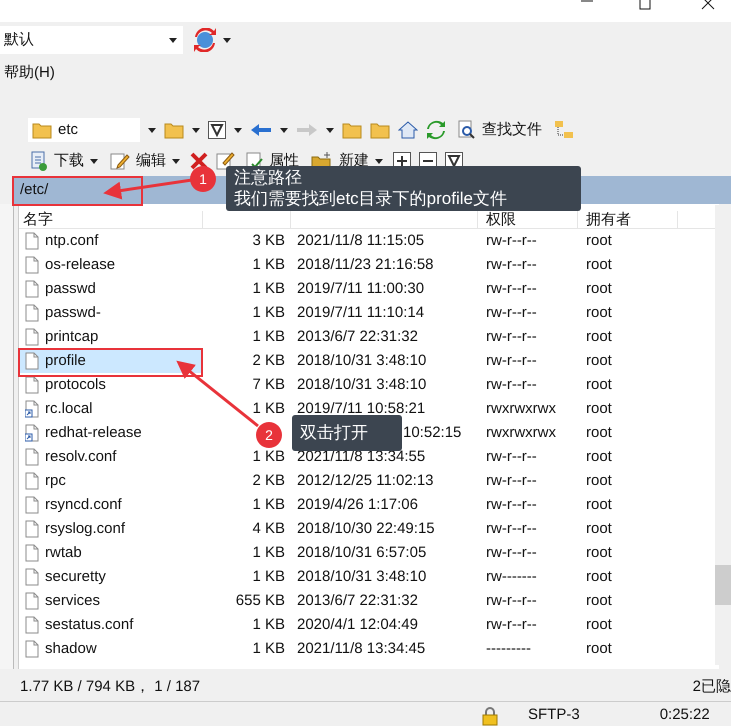 The width and height of the screenshot is (731, 726). What do you see at coordinates (361, 456) in the screenshot?
I see `file-date: 2021/11/8 13:34:55` at bounding box center [361, 456].